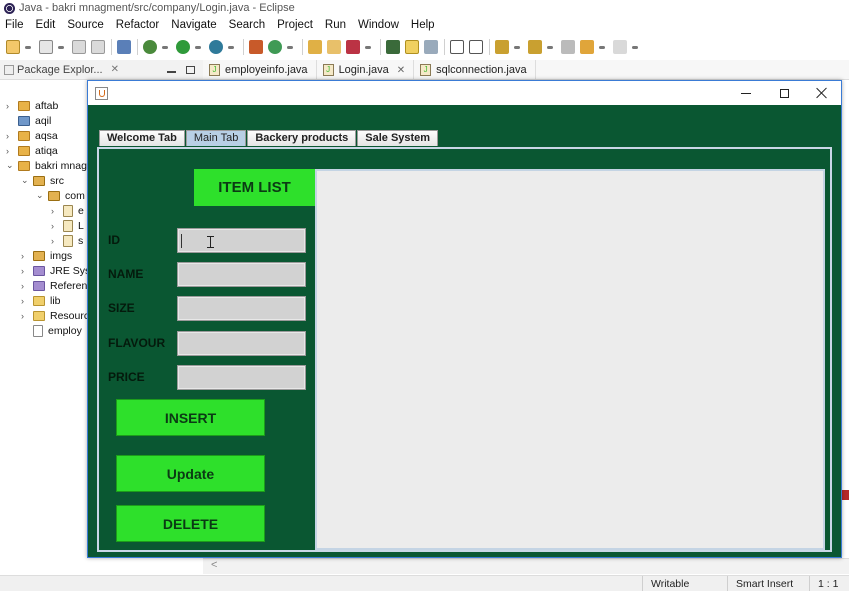 This screenshot has height=591, width=849. I want to click on name-field, so click(241, 274).